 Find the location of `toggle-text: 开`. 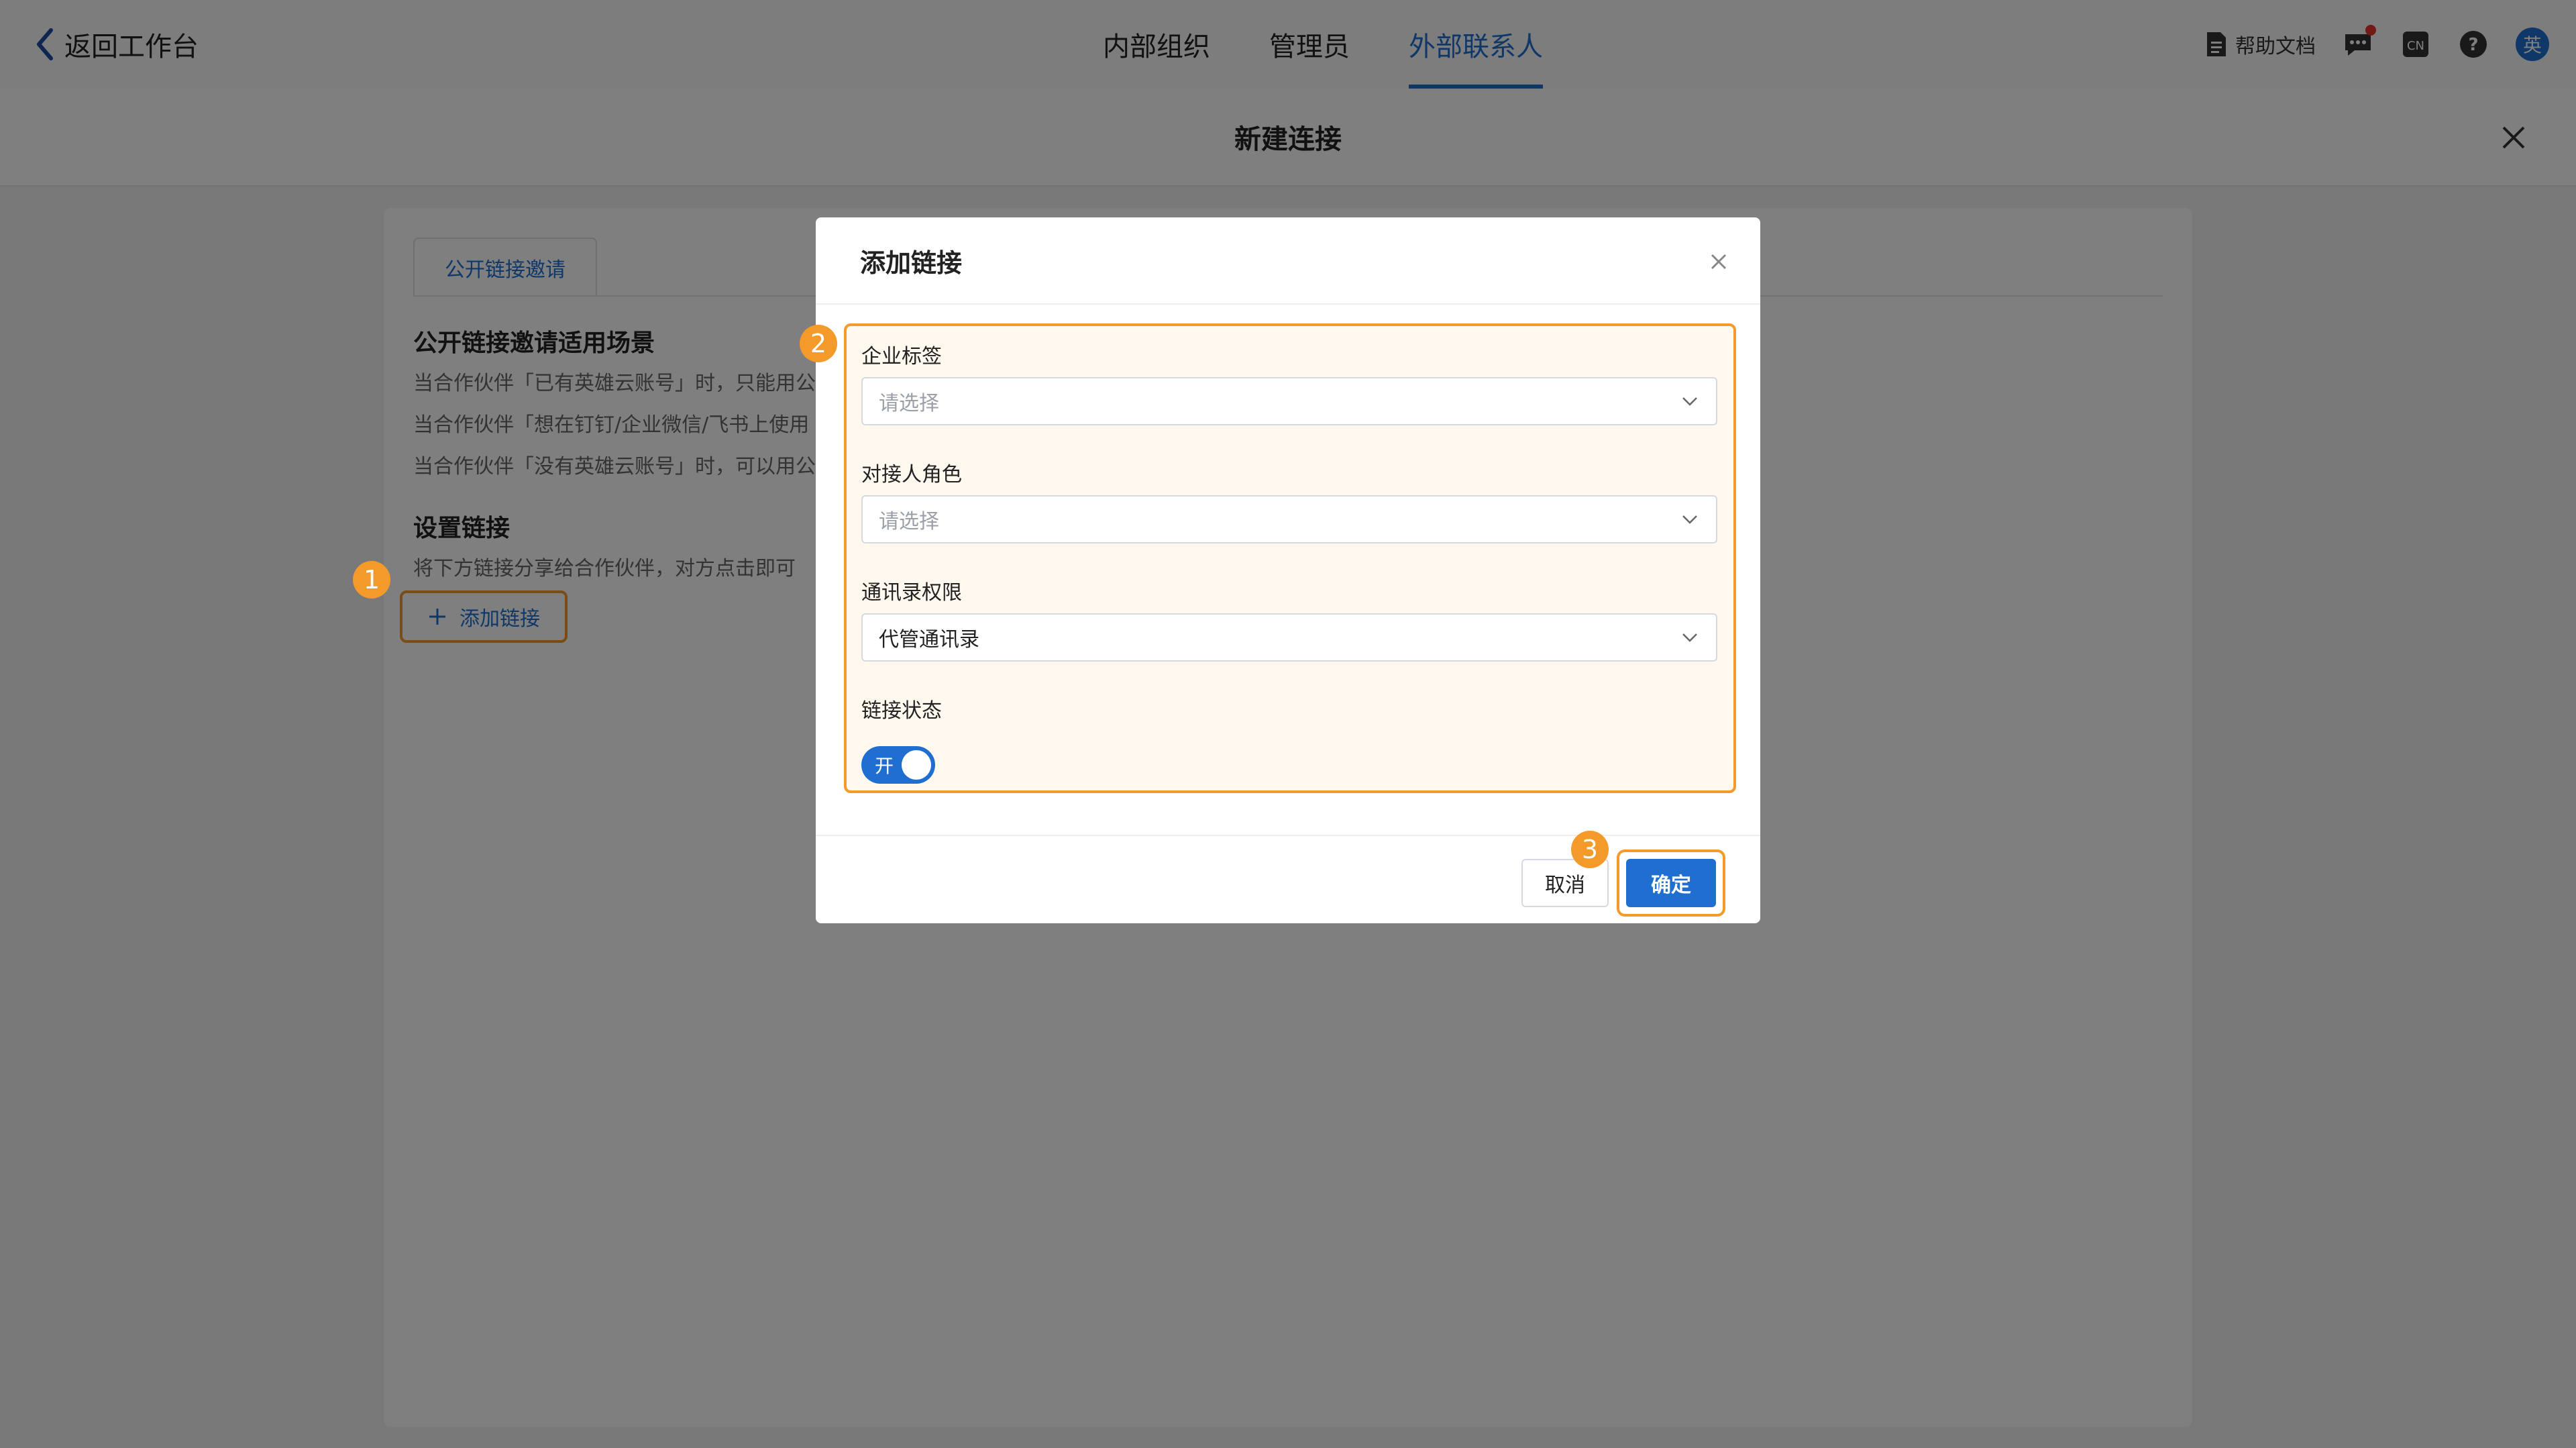

toggle-text: 开 is located at coordinates (884, 766).